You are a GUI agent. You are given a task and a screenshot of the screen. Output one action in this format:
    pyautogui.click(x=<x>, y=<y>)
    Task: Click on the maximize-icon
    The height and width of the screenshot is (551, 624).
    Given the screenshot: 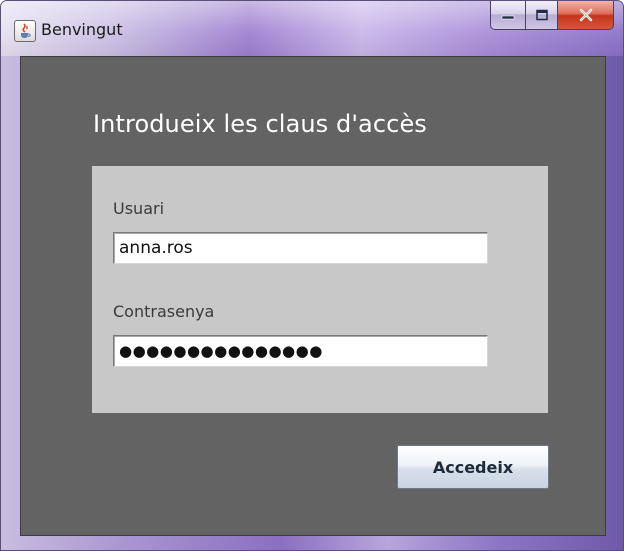 What is the action you would take?
    pyautogui.click(x=541, y=15)
    